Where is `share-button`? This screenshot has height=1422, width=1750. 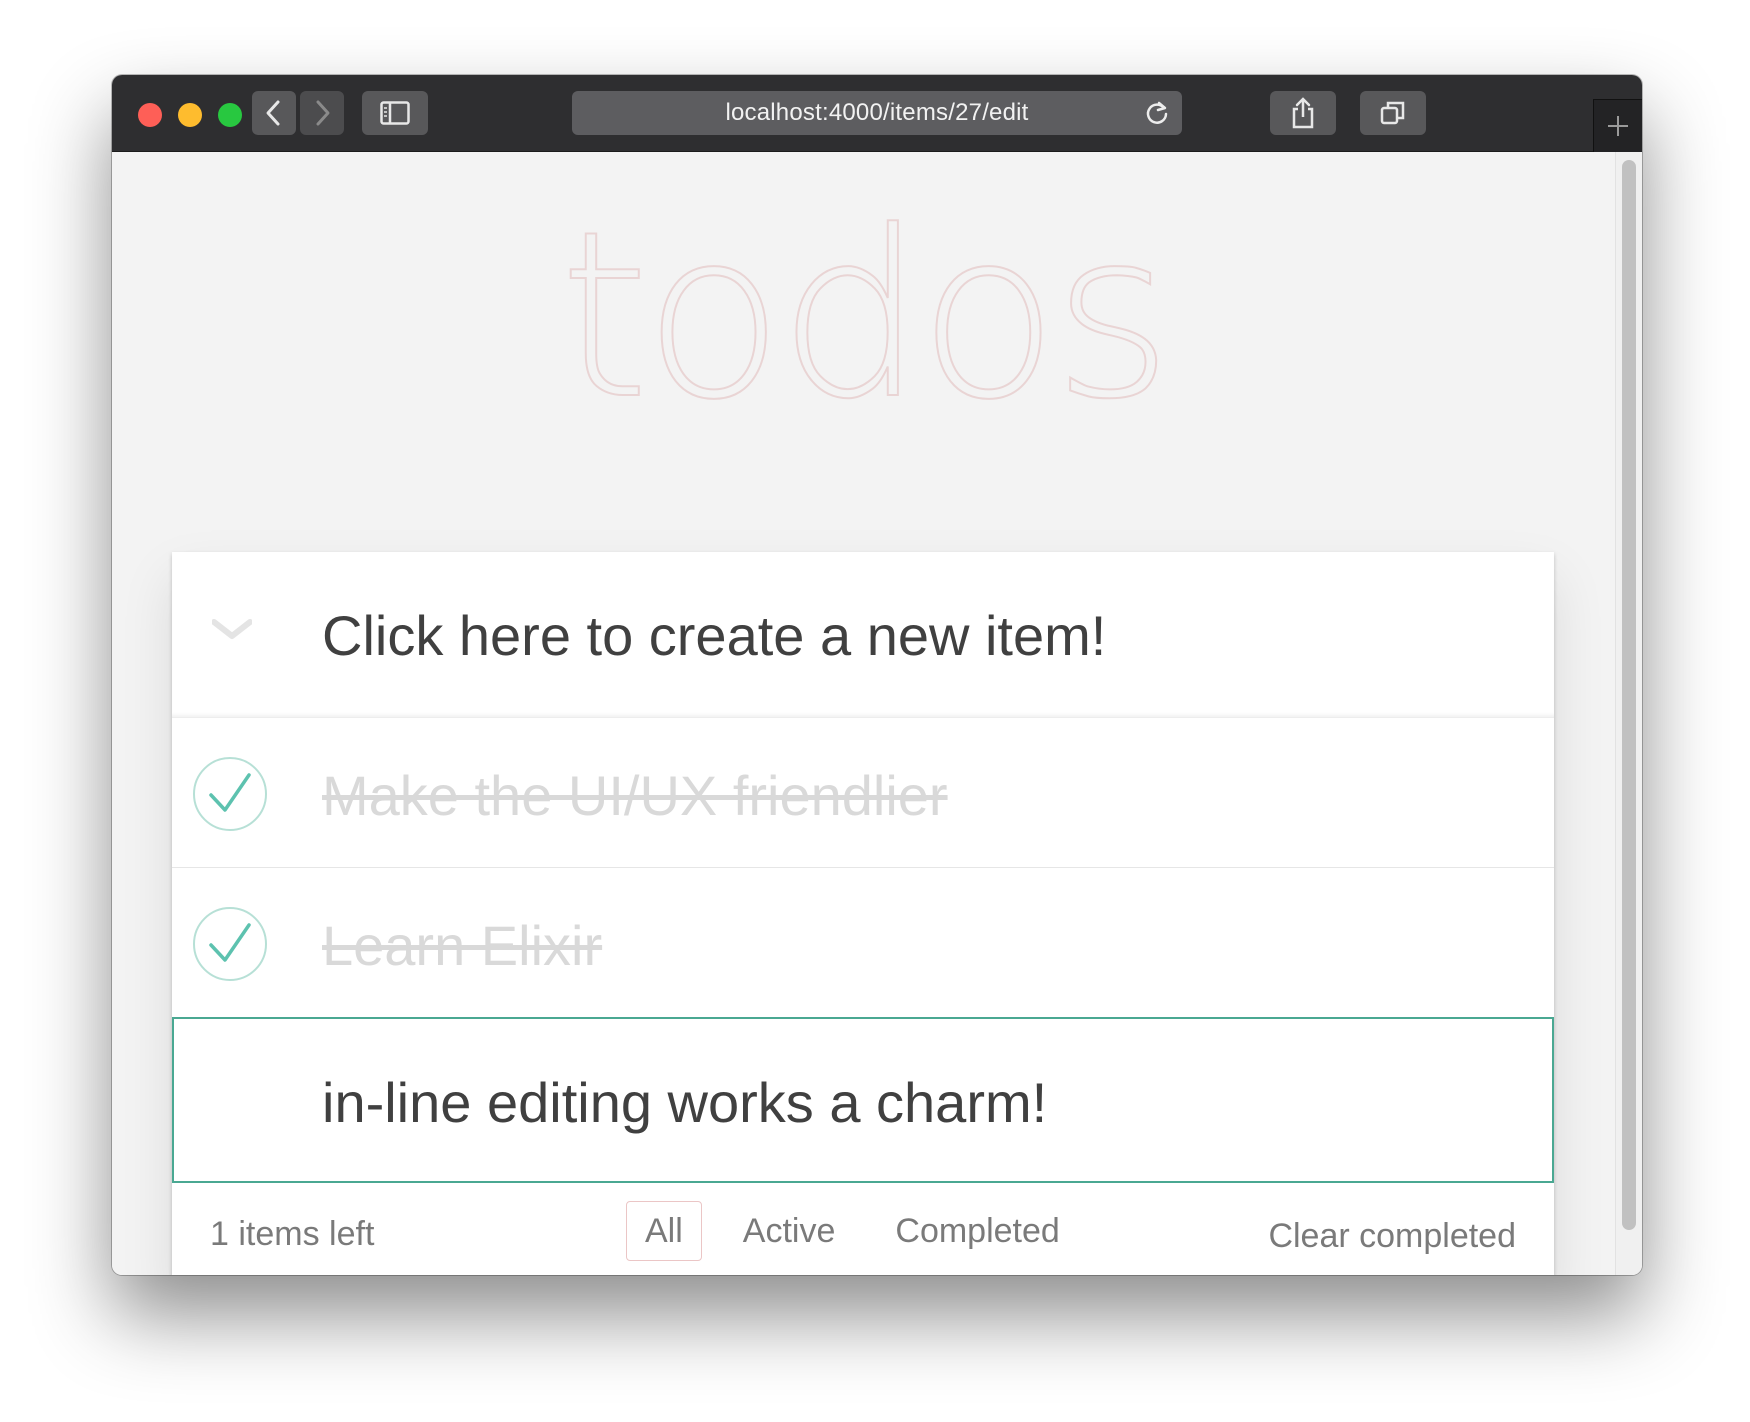 share-button is located at coordinates (1303, 113).